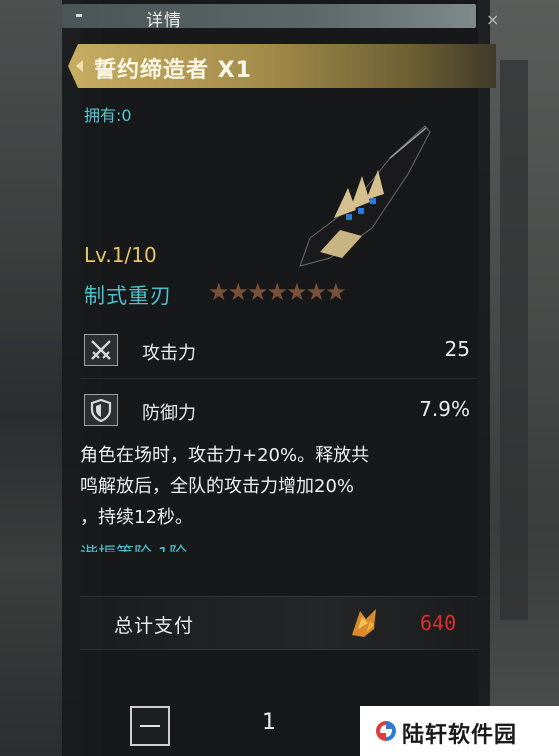  Describe the element at coordinates (365, 196) in the screenshot. I see `weapon-image` at that location.